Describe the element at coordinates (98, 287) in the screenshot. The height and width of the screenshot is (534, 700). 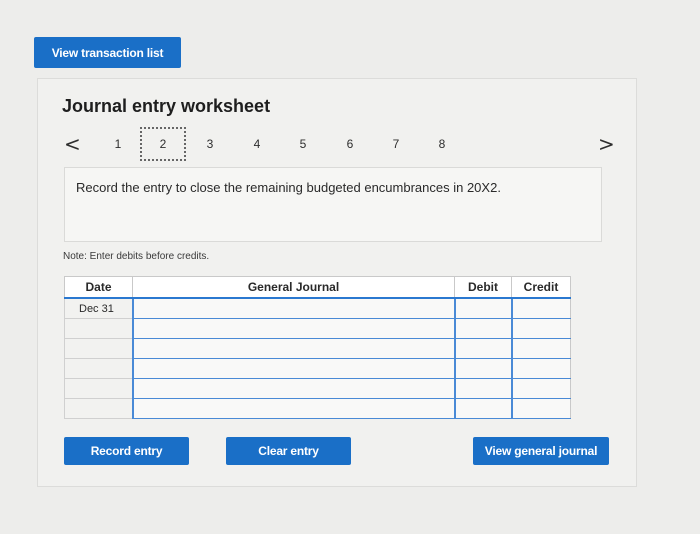
I see `date-header: Date` at that location.